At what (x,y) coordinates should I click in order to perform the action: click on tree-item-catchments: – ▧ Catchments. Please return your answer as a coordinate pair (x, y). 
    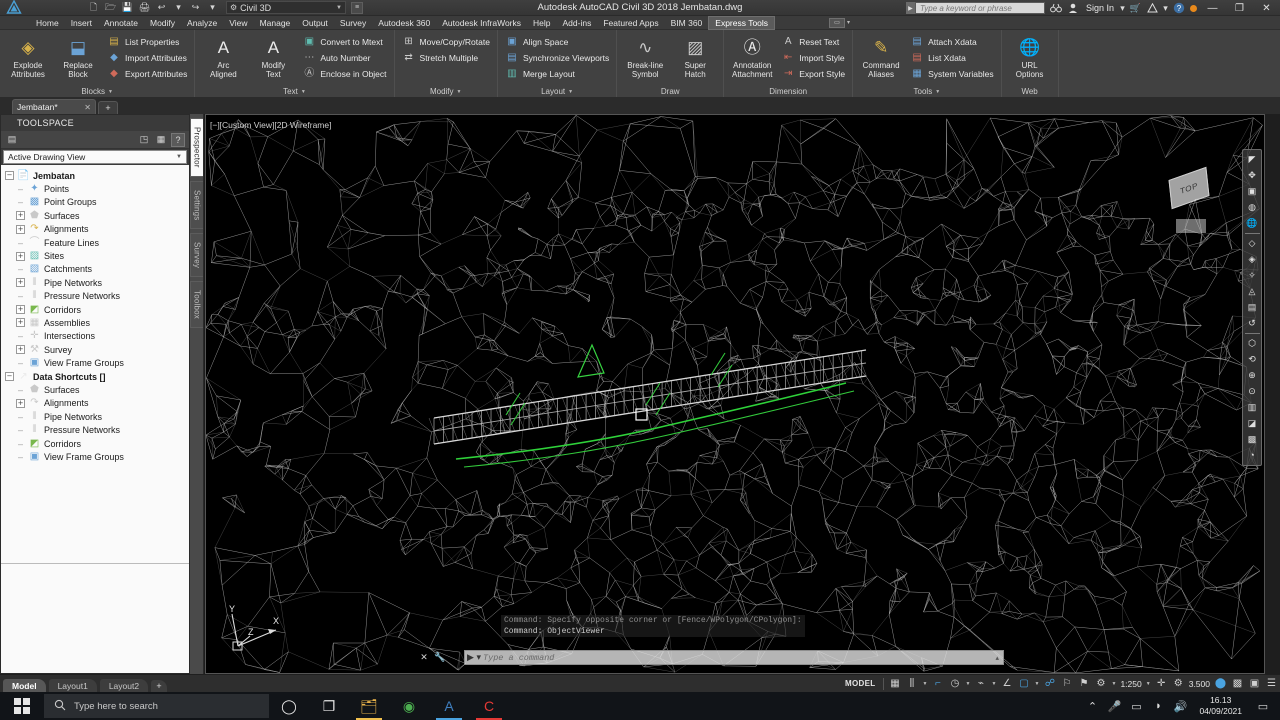
    Looking at the image, I should click on (97, 269).